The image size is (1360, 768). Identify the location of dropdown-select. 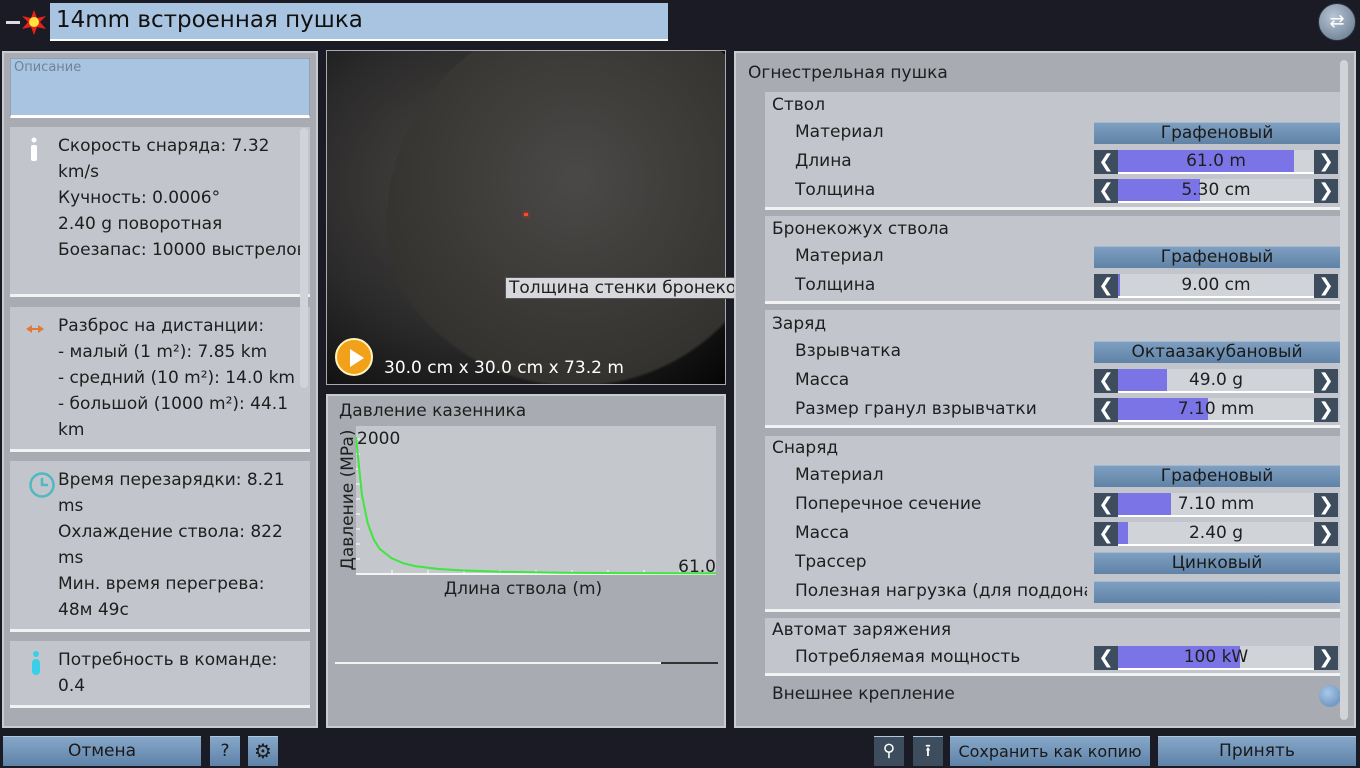
(1217, 592).